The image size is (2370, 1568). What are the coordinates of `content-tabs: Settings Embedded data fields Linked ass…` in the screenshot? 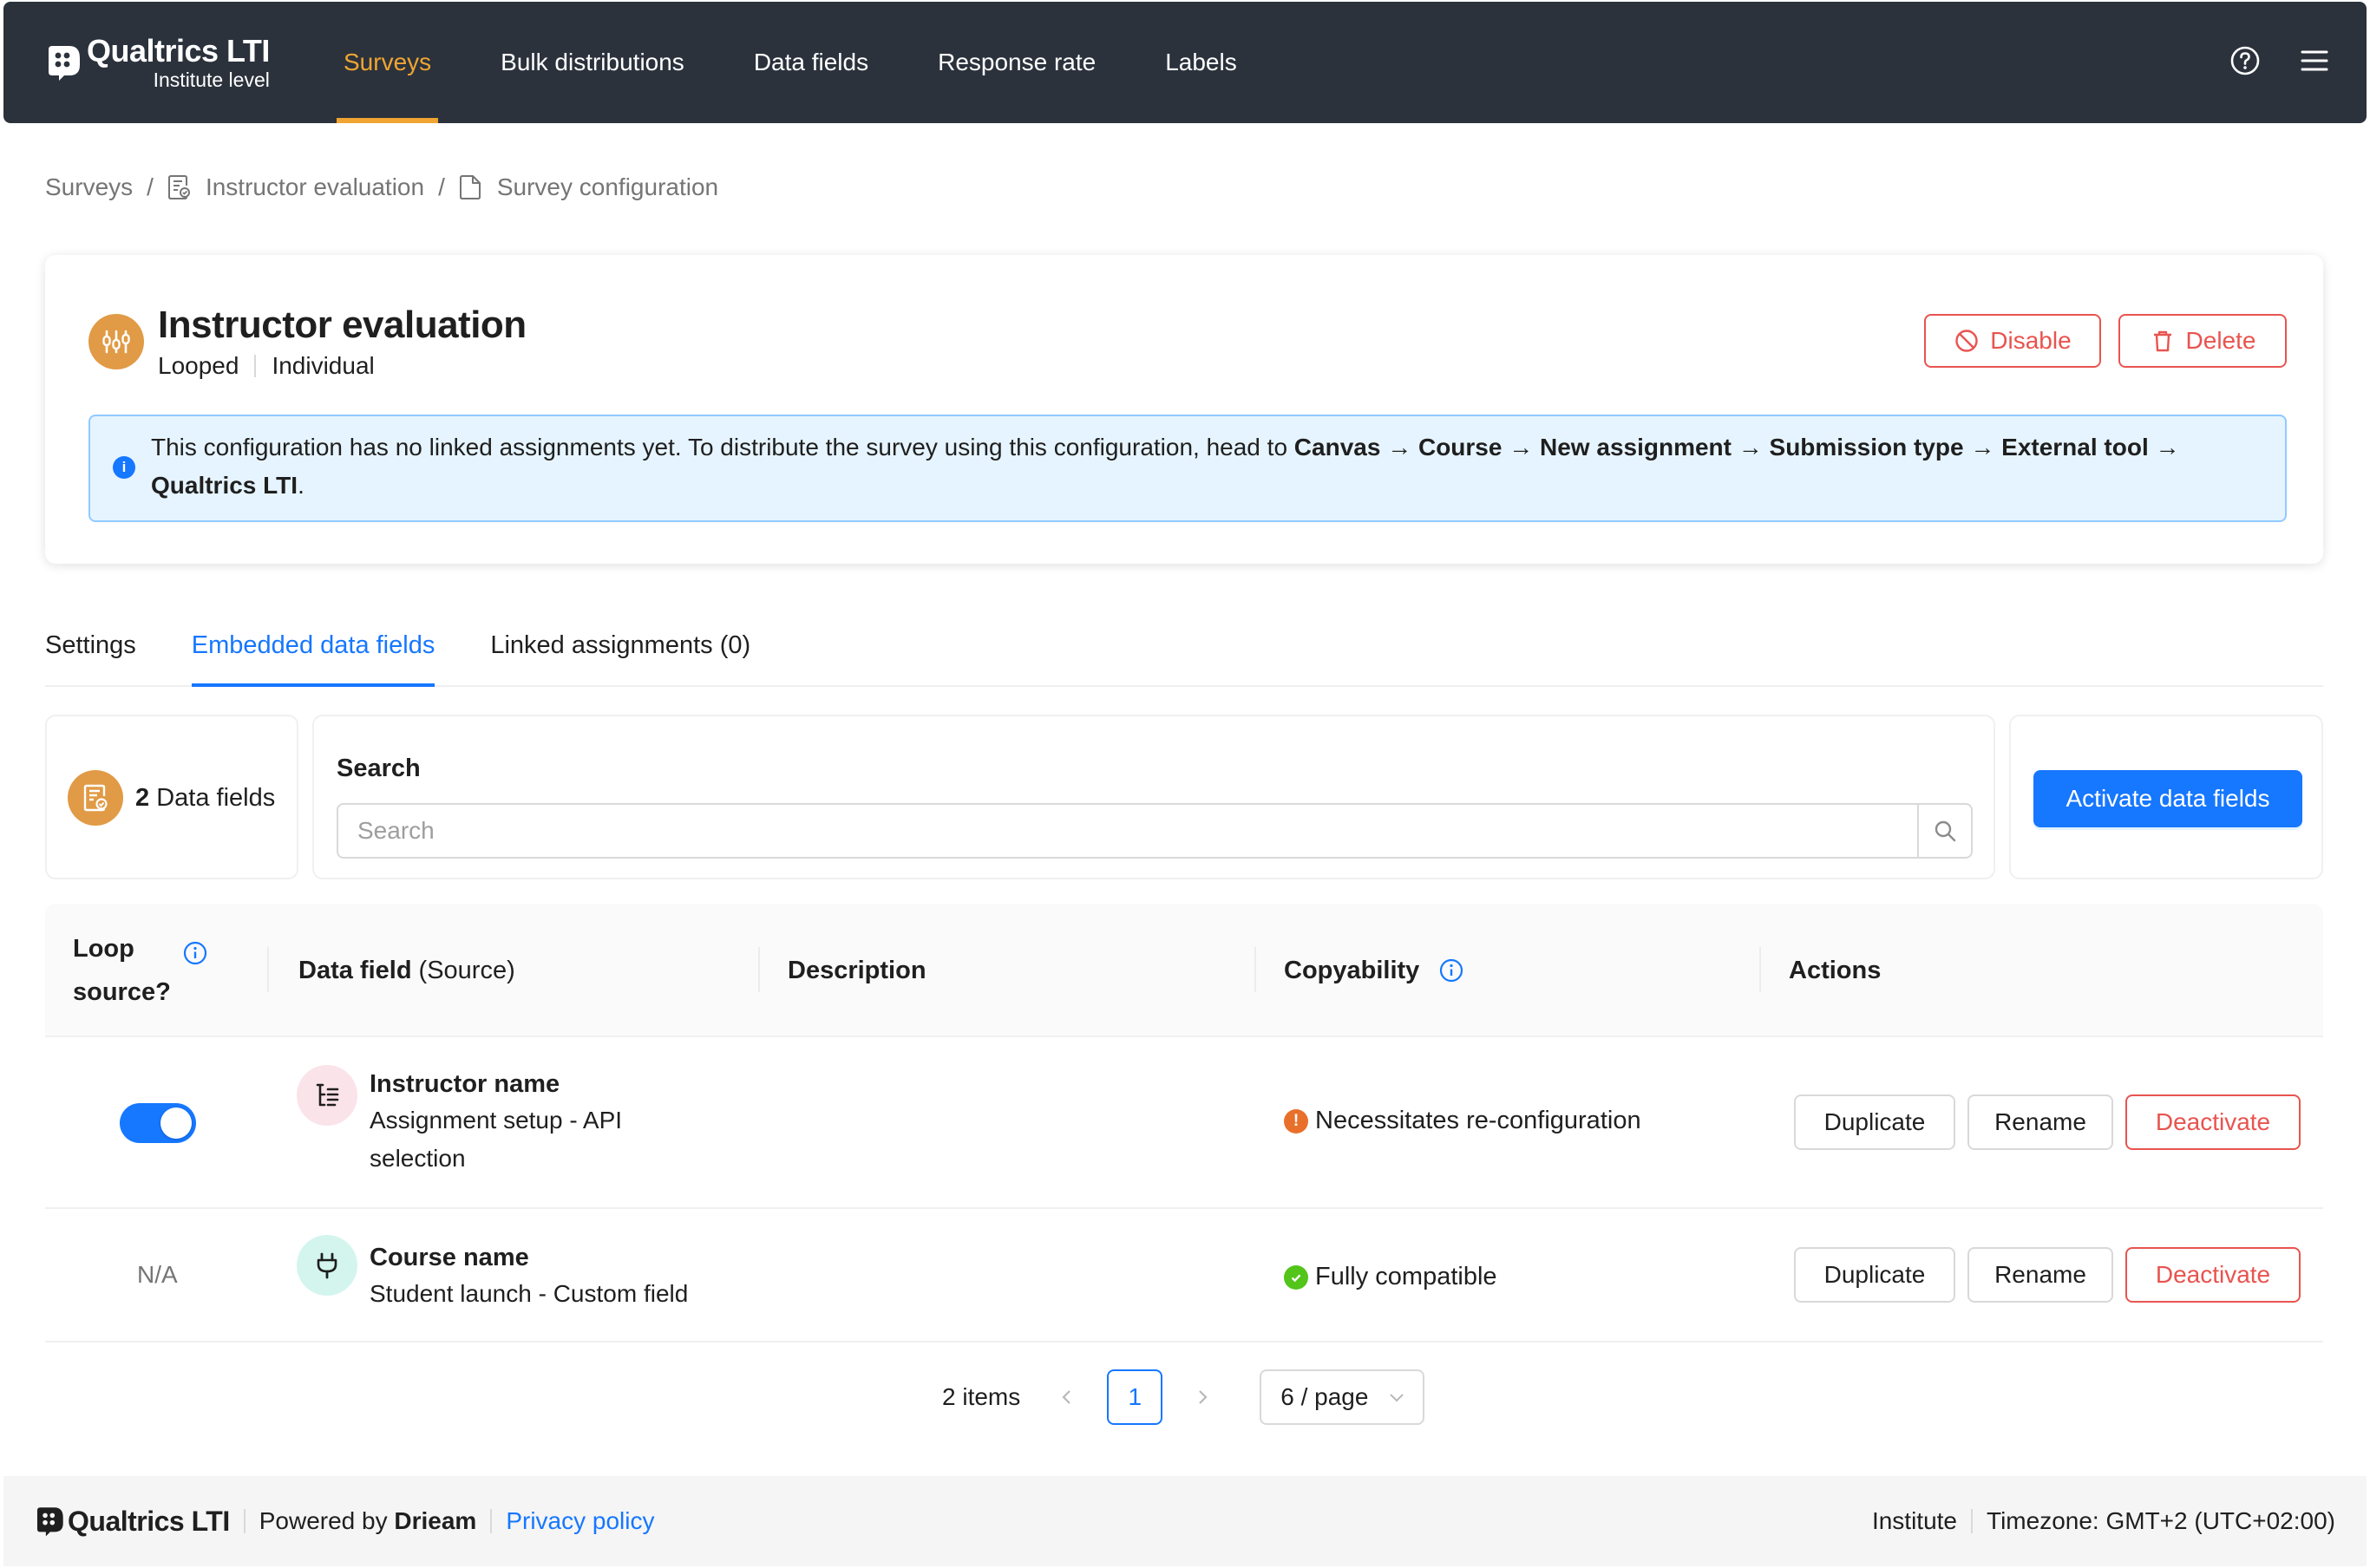 It's located at (1184, 652).